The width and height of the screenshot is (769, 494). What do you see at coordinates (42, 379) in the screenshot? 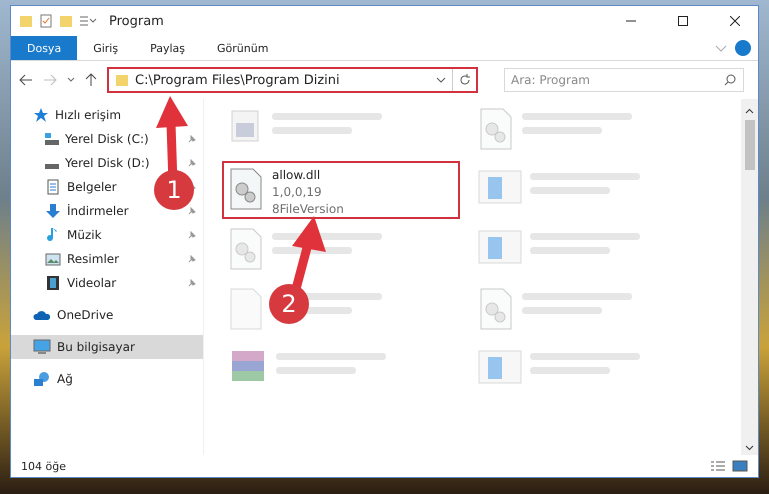
I see `network-icon` at bounding box center [42, 379].